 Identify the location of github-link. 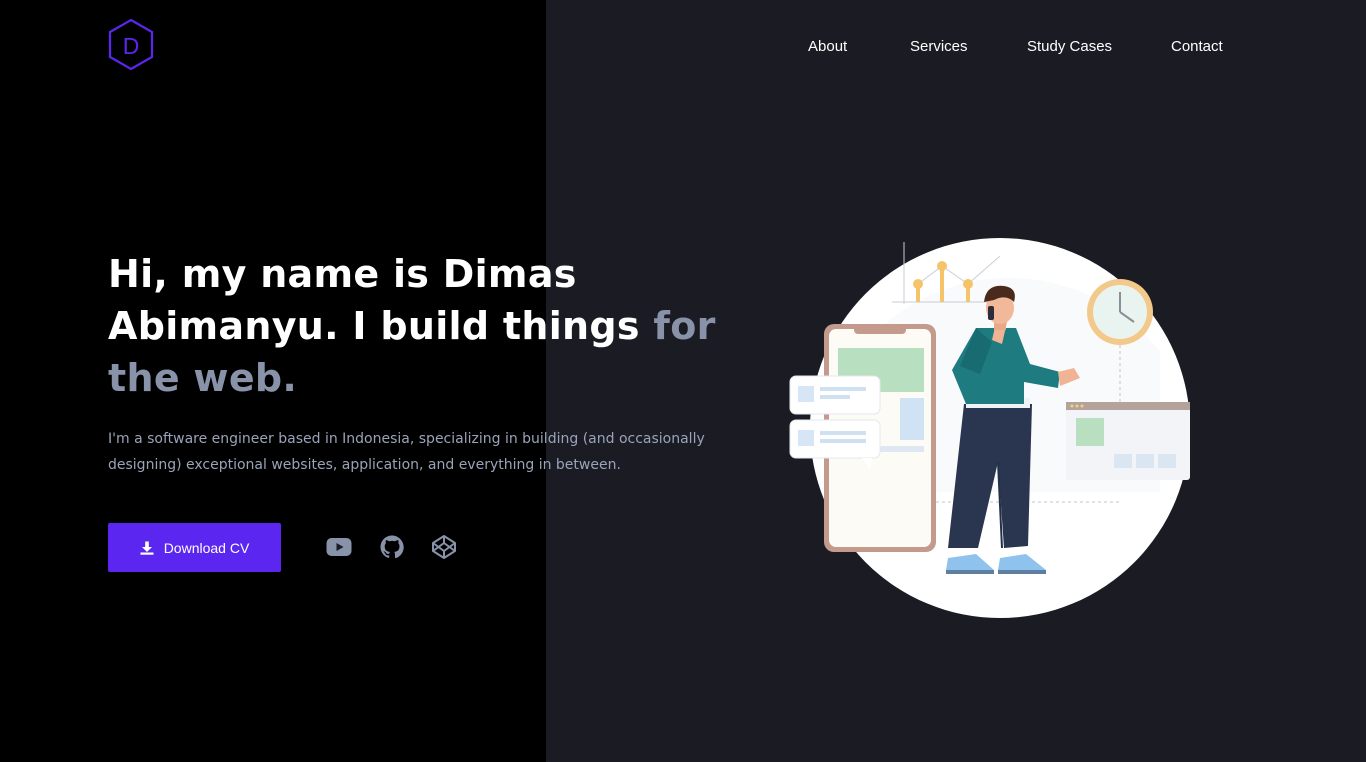
(392, 547).